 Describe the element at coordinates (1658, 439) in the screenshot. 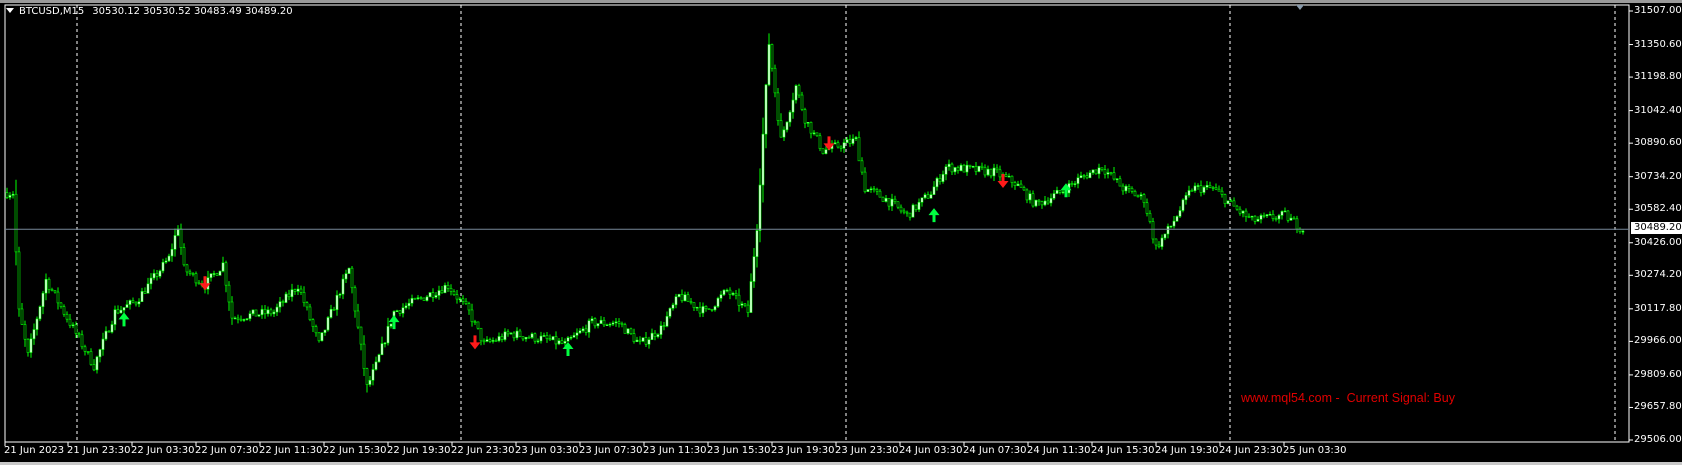

I see `price-label: 29506.00` at that location.